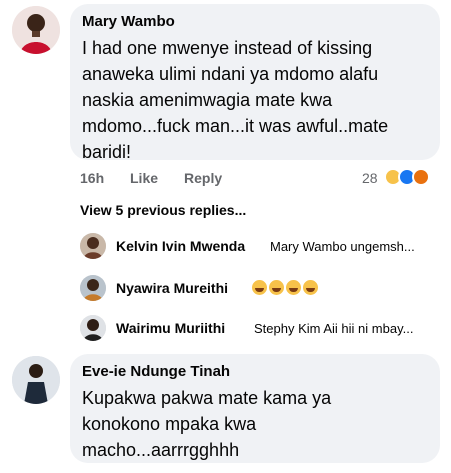  Describe the element at coordinates (172, 288) in the screenshot. I see `reply-author: Nyawira Mureithi` at that location.